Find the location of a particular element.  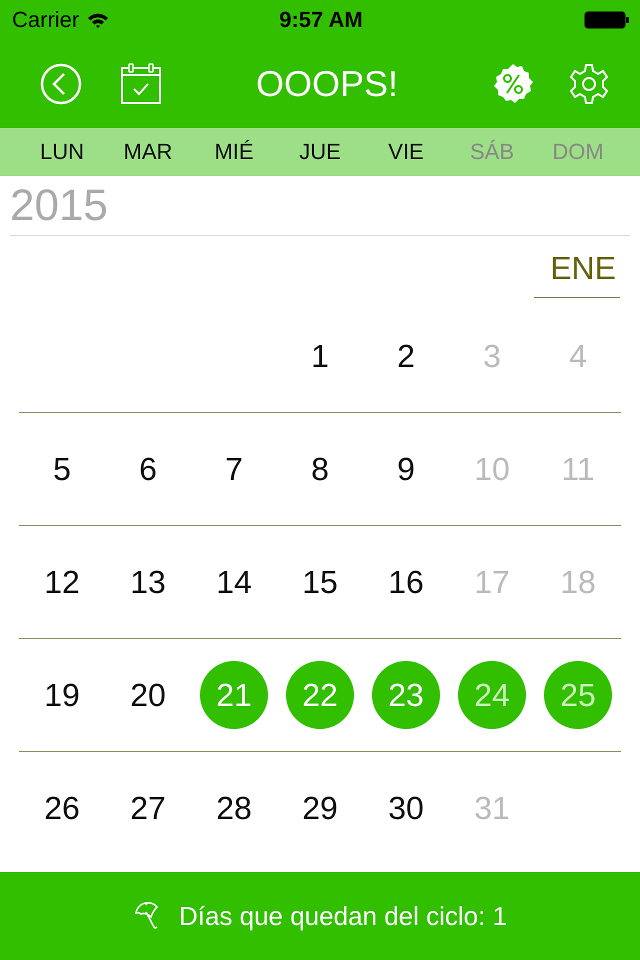

day-number: 15 is located at coordinates (320, 582).